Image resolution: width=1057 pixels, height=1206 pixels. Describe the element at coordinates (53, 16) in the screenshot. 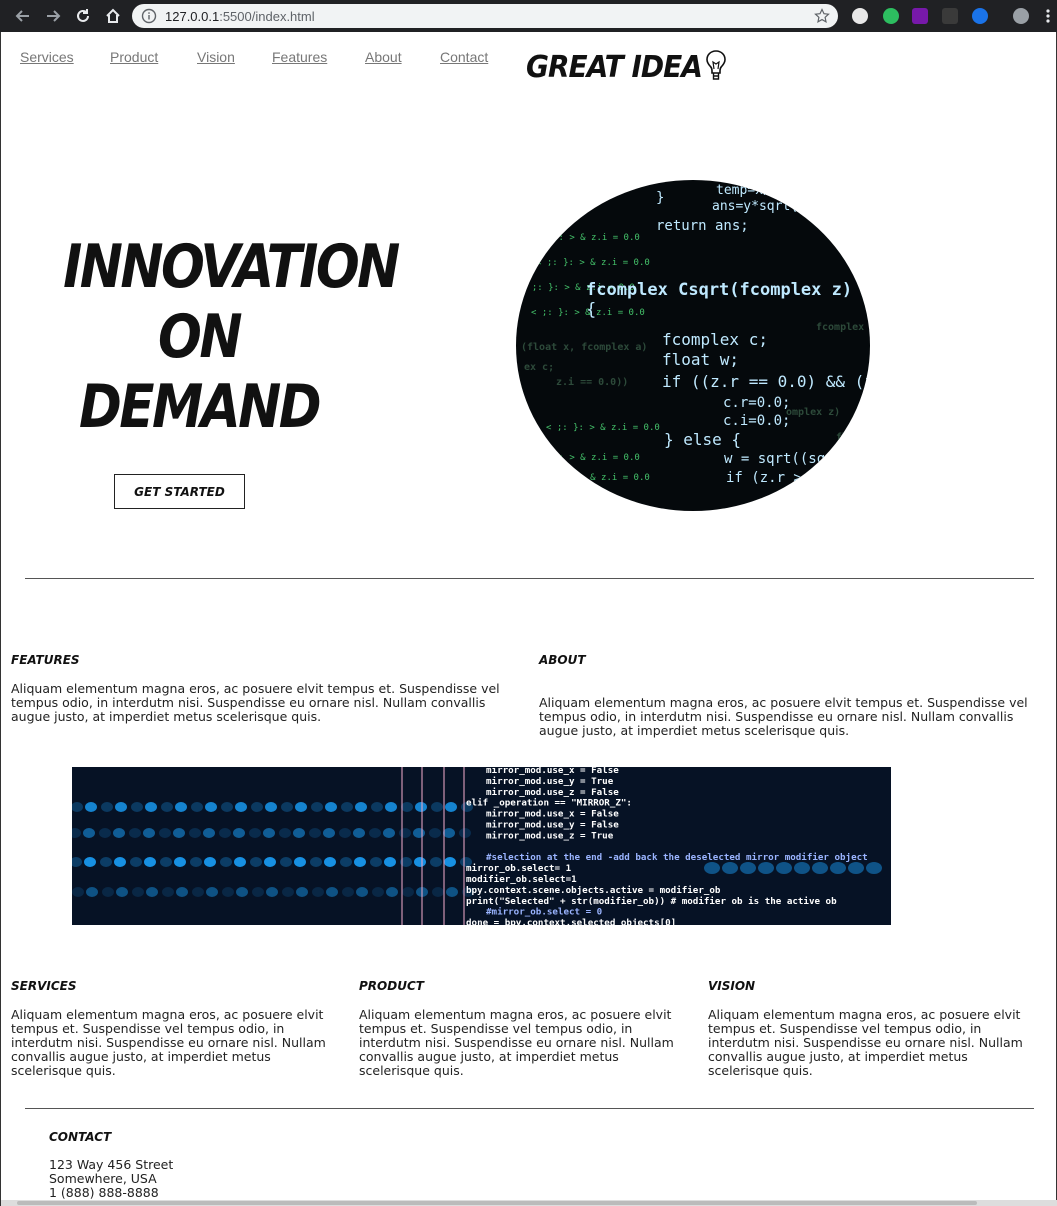

I see `forward-icon` at that location.